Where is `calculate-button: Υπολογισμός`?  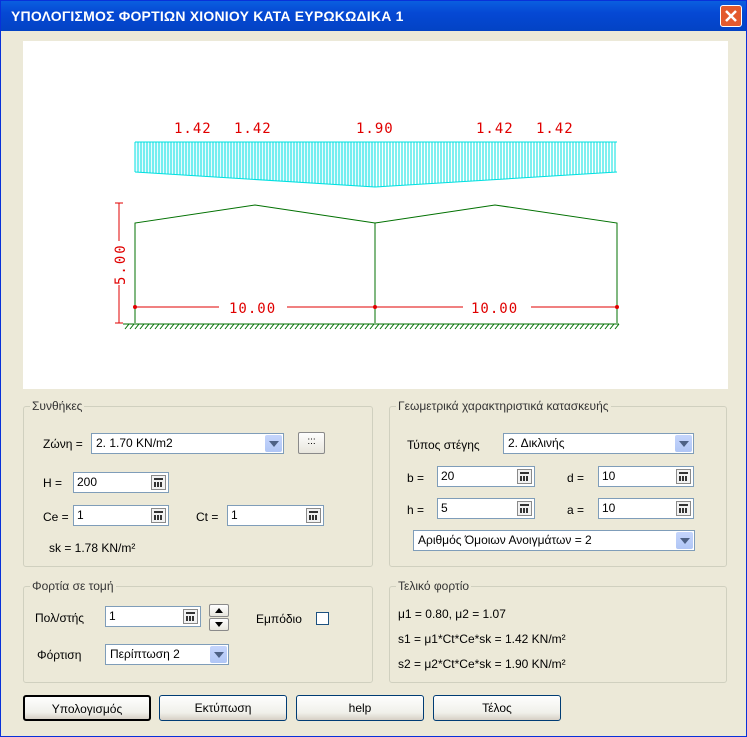 calculate-button: Υπολογισμός is located at coordinates (87, 708).